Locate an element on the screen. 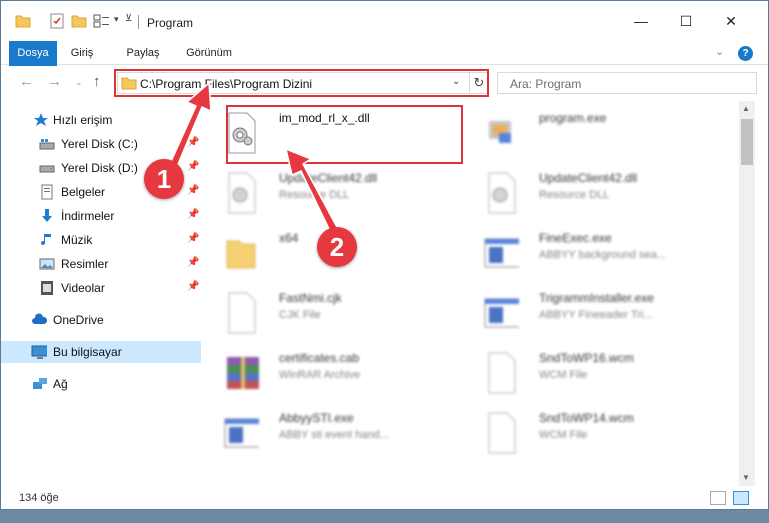  step-badge-1: 1 is located at coordinates (164, 179).